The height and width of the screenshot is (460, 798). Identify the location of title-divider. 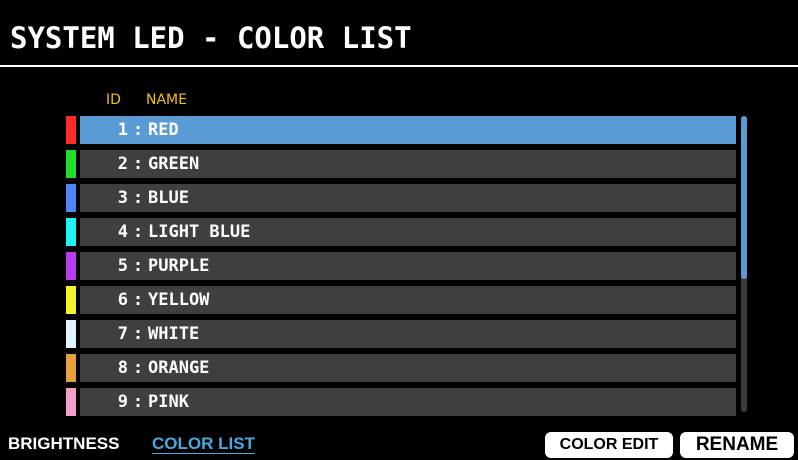
(399, 66).